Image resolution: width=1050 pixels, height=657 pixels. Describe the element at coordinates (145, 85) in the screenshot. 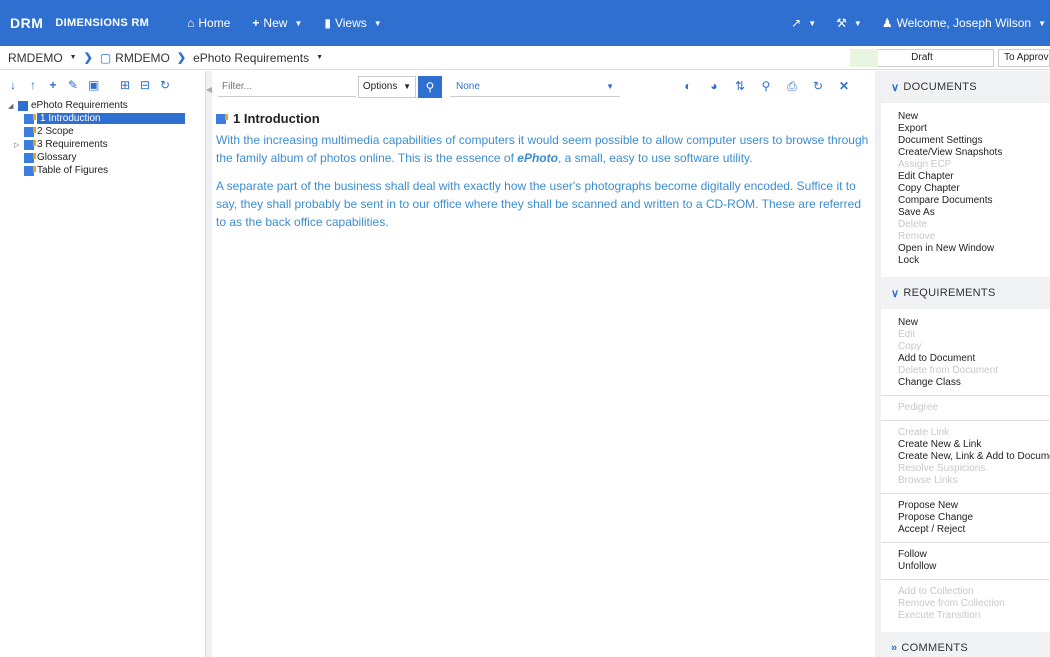

I see `collapse-all-icon: ⊟` at that location.